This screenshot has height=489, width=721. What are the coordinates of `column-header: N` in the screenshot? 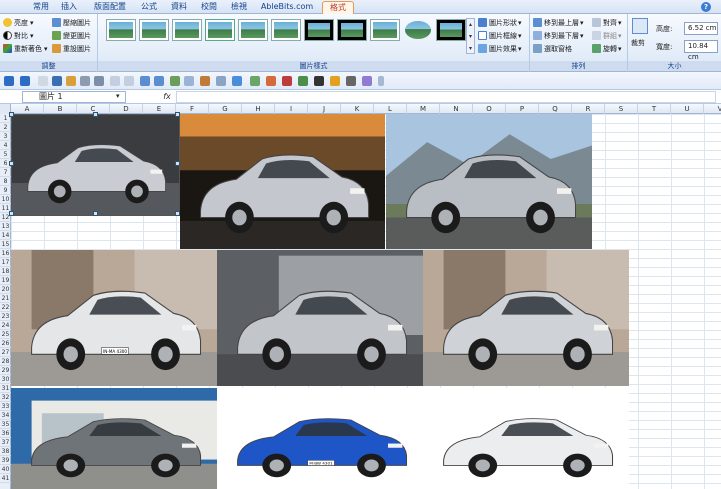 It's located at (456, 109).